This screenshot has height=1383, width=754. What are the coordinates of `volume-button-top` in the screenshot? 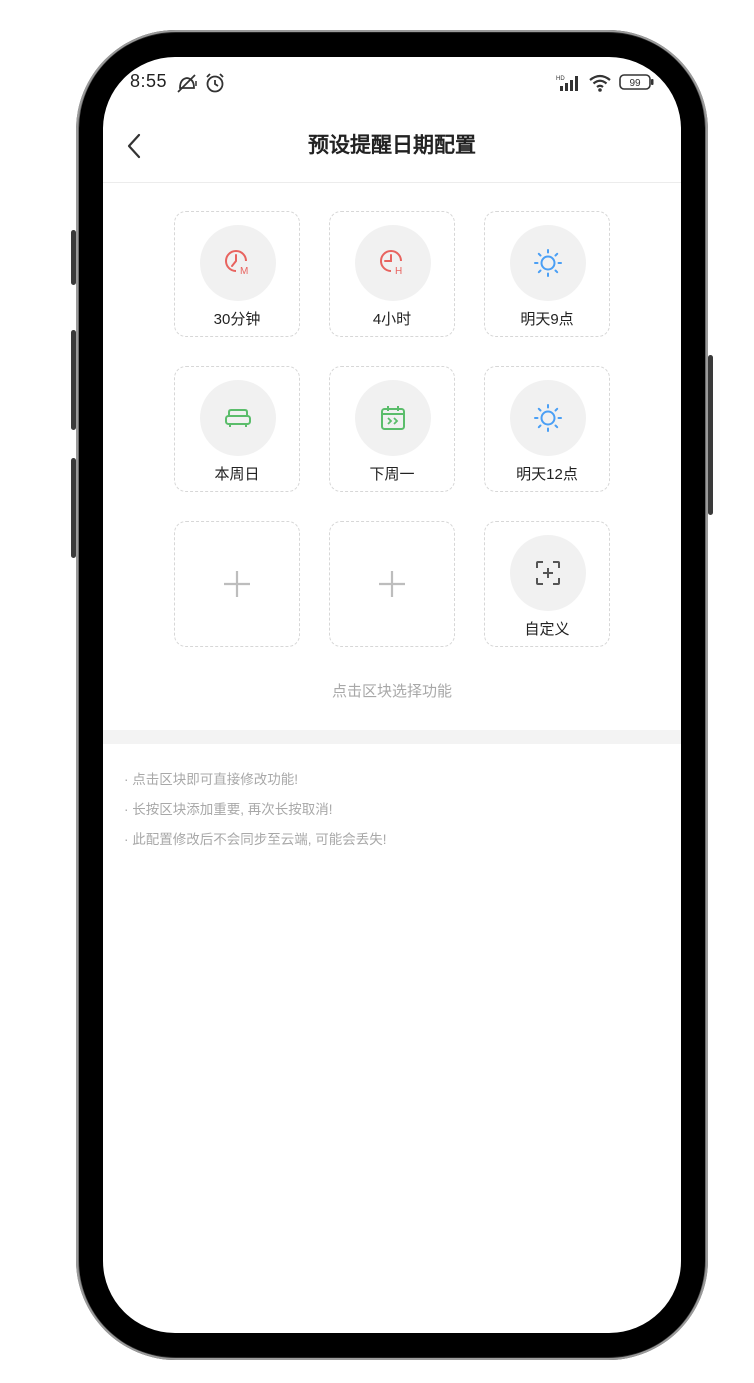 It's located at (73, 257).